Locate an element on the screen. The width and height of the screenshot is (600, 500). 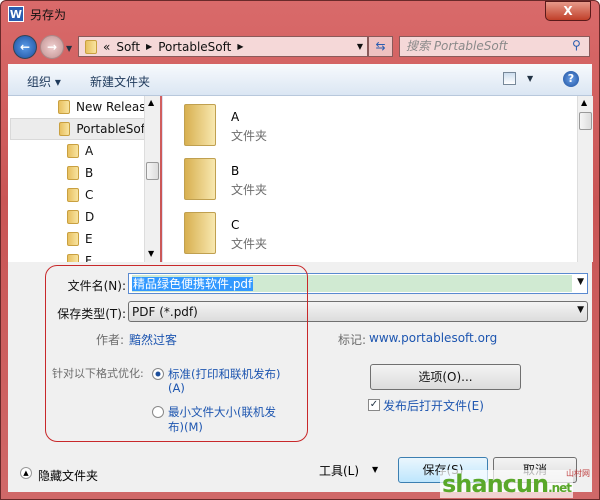
tree-item: F is located at coordinates (79, 256).